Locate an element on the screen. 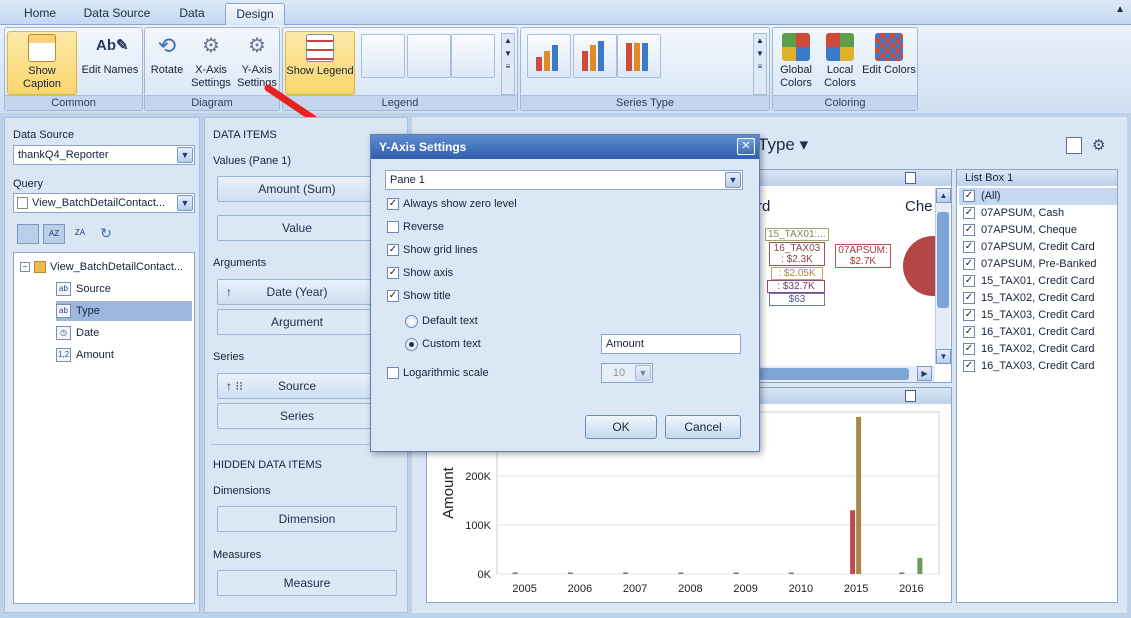  list-item: ✓ 15_TAX01, Credit Card is located at coordinates (1038, 281).